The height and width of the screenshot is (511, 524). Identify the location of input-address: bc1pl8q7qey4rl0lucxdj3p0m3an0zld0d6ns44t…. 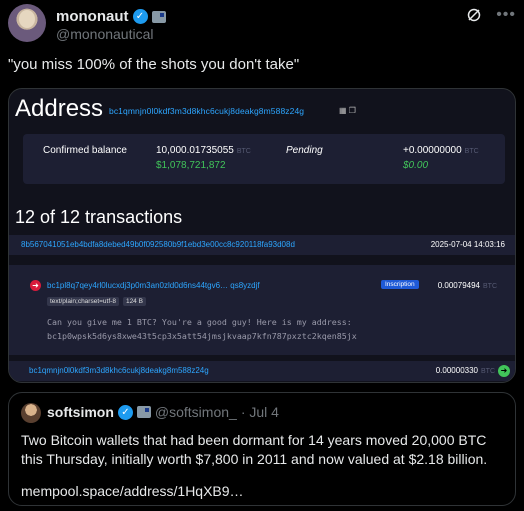
(153, 285).